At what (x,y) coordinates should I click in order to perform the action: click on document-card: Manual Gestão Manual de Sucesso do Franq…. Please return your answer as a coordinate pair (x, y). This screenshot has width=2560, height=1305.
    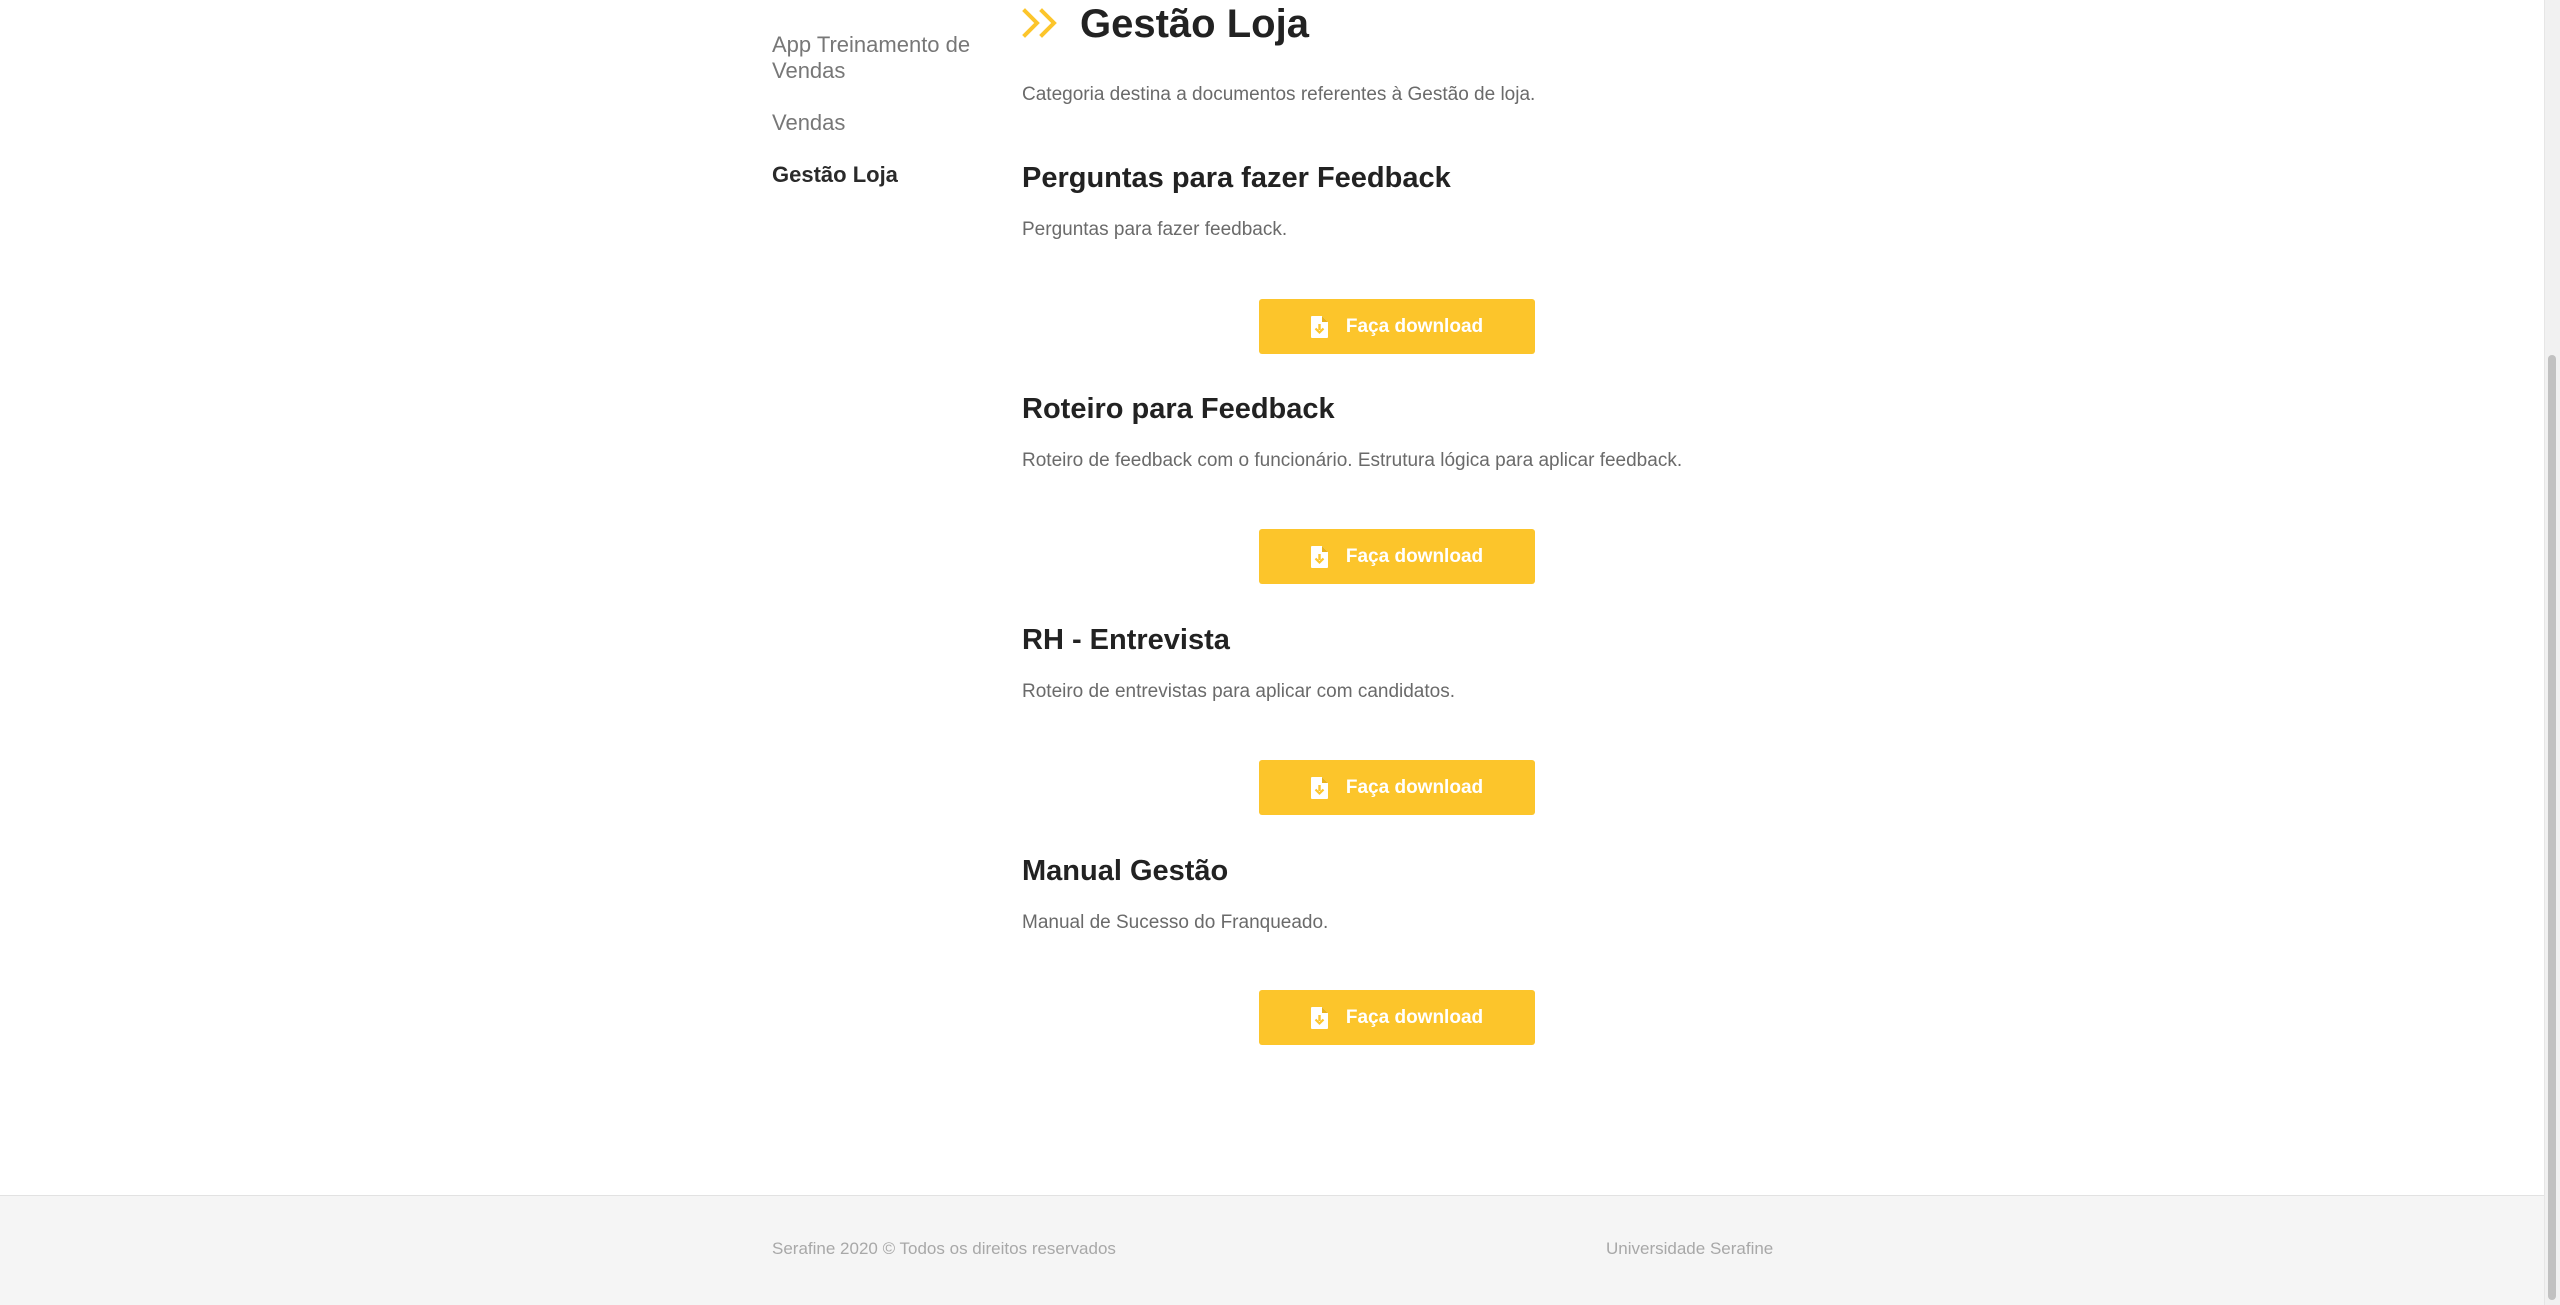
    Looking at the image, I should click on (1402, 949).